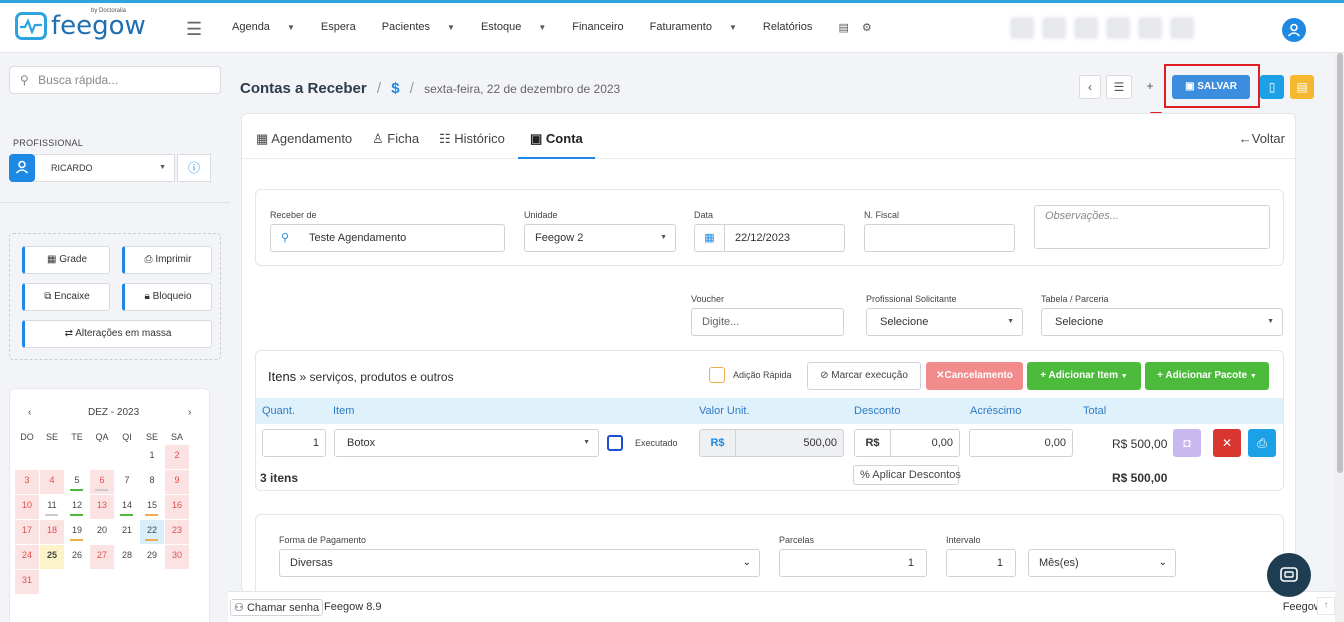 The height and width of the screenshot is (622, 1344). I want to click on bloqueio-button: 🔒︎ Bloqueio, so click(167, 297).